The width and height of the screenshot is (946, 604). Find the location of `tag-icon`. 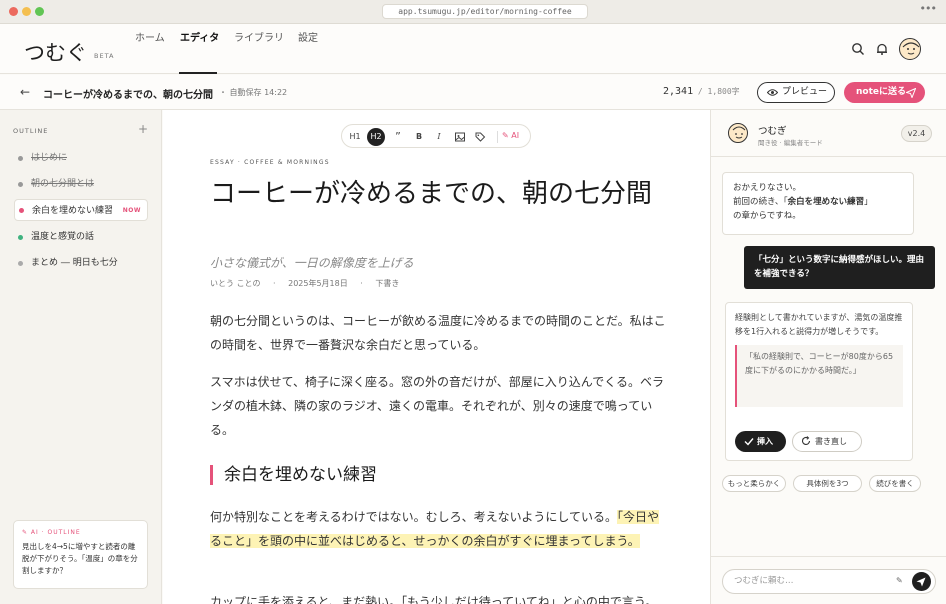

tag-icon is located at coordinates (480, 137).